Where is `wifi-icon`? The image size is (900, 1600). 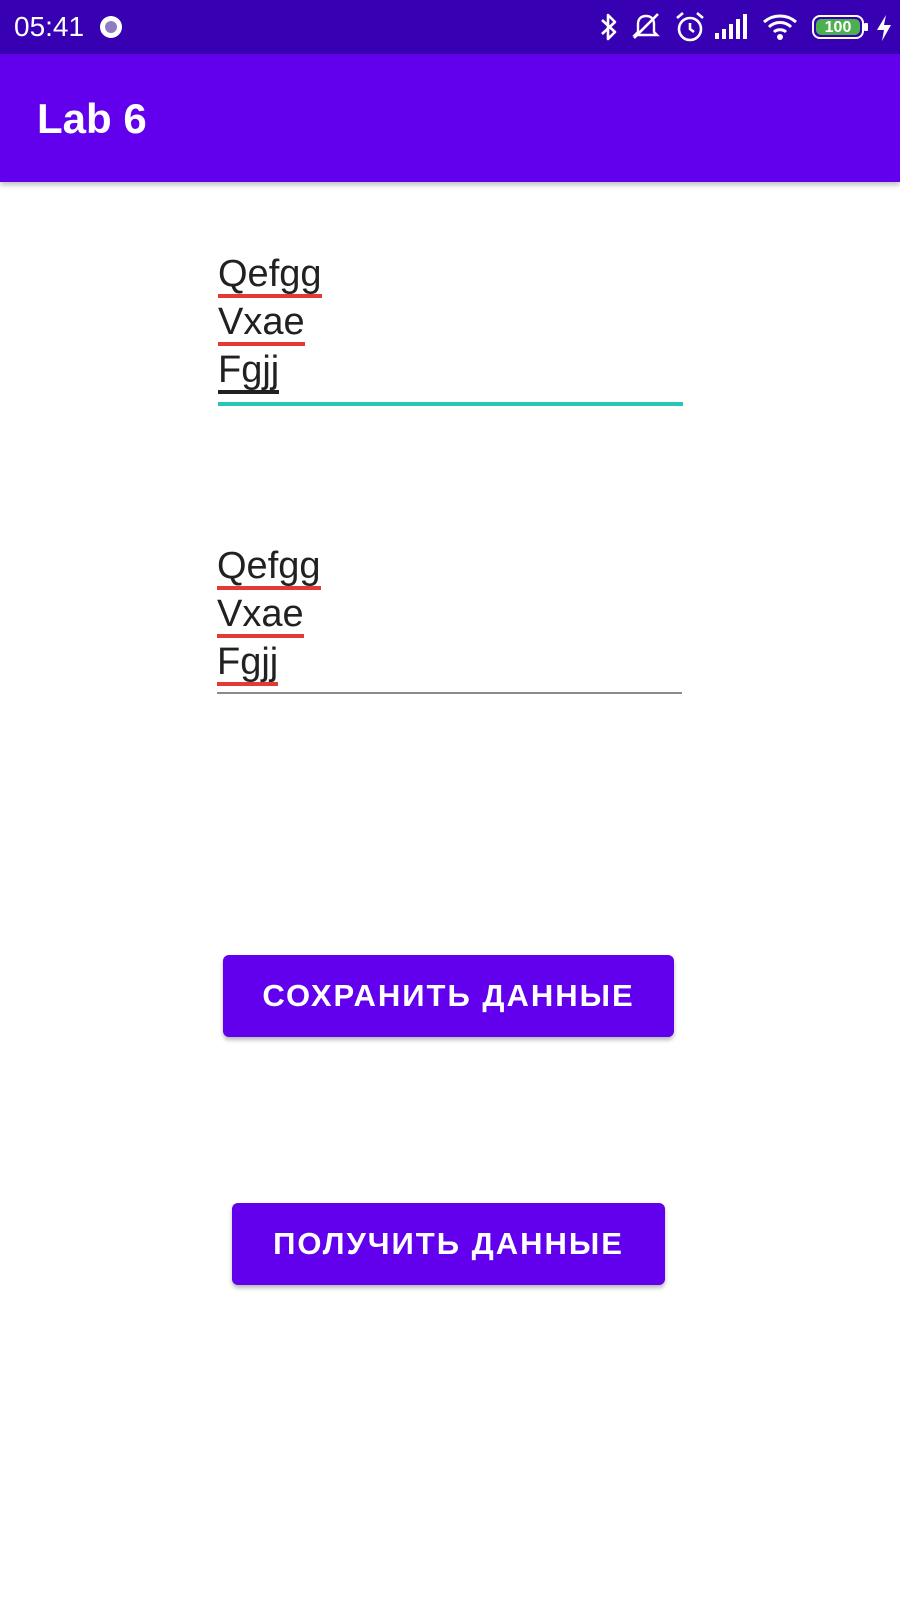 wifi-icon is located at coordinates (780, 27).